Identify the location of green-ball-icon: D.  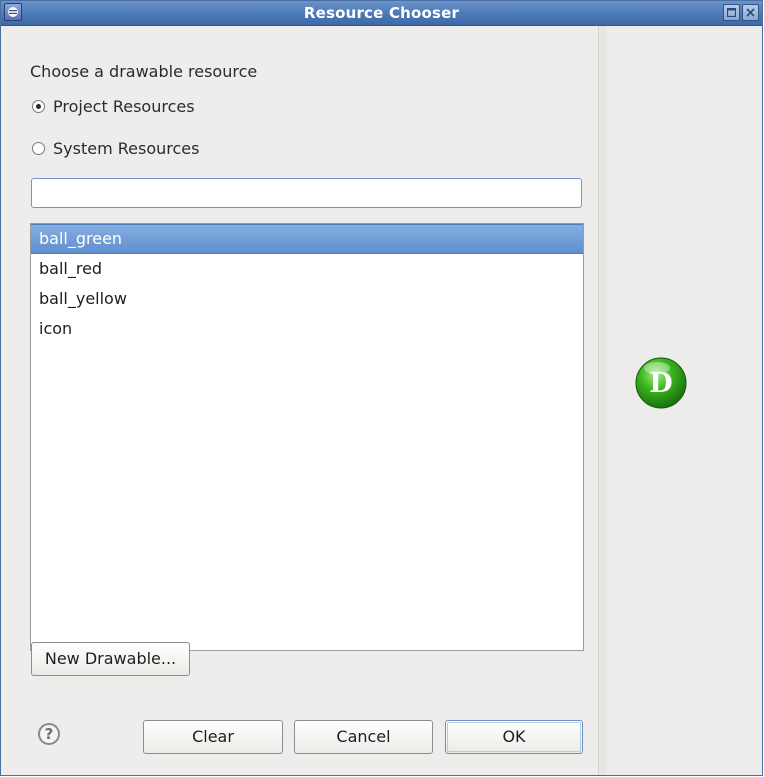
(661, 383).